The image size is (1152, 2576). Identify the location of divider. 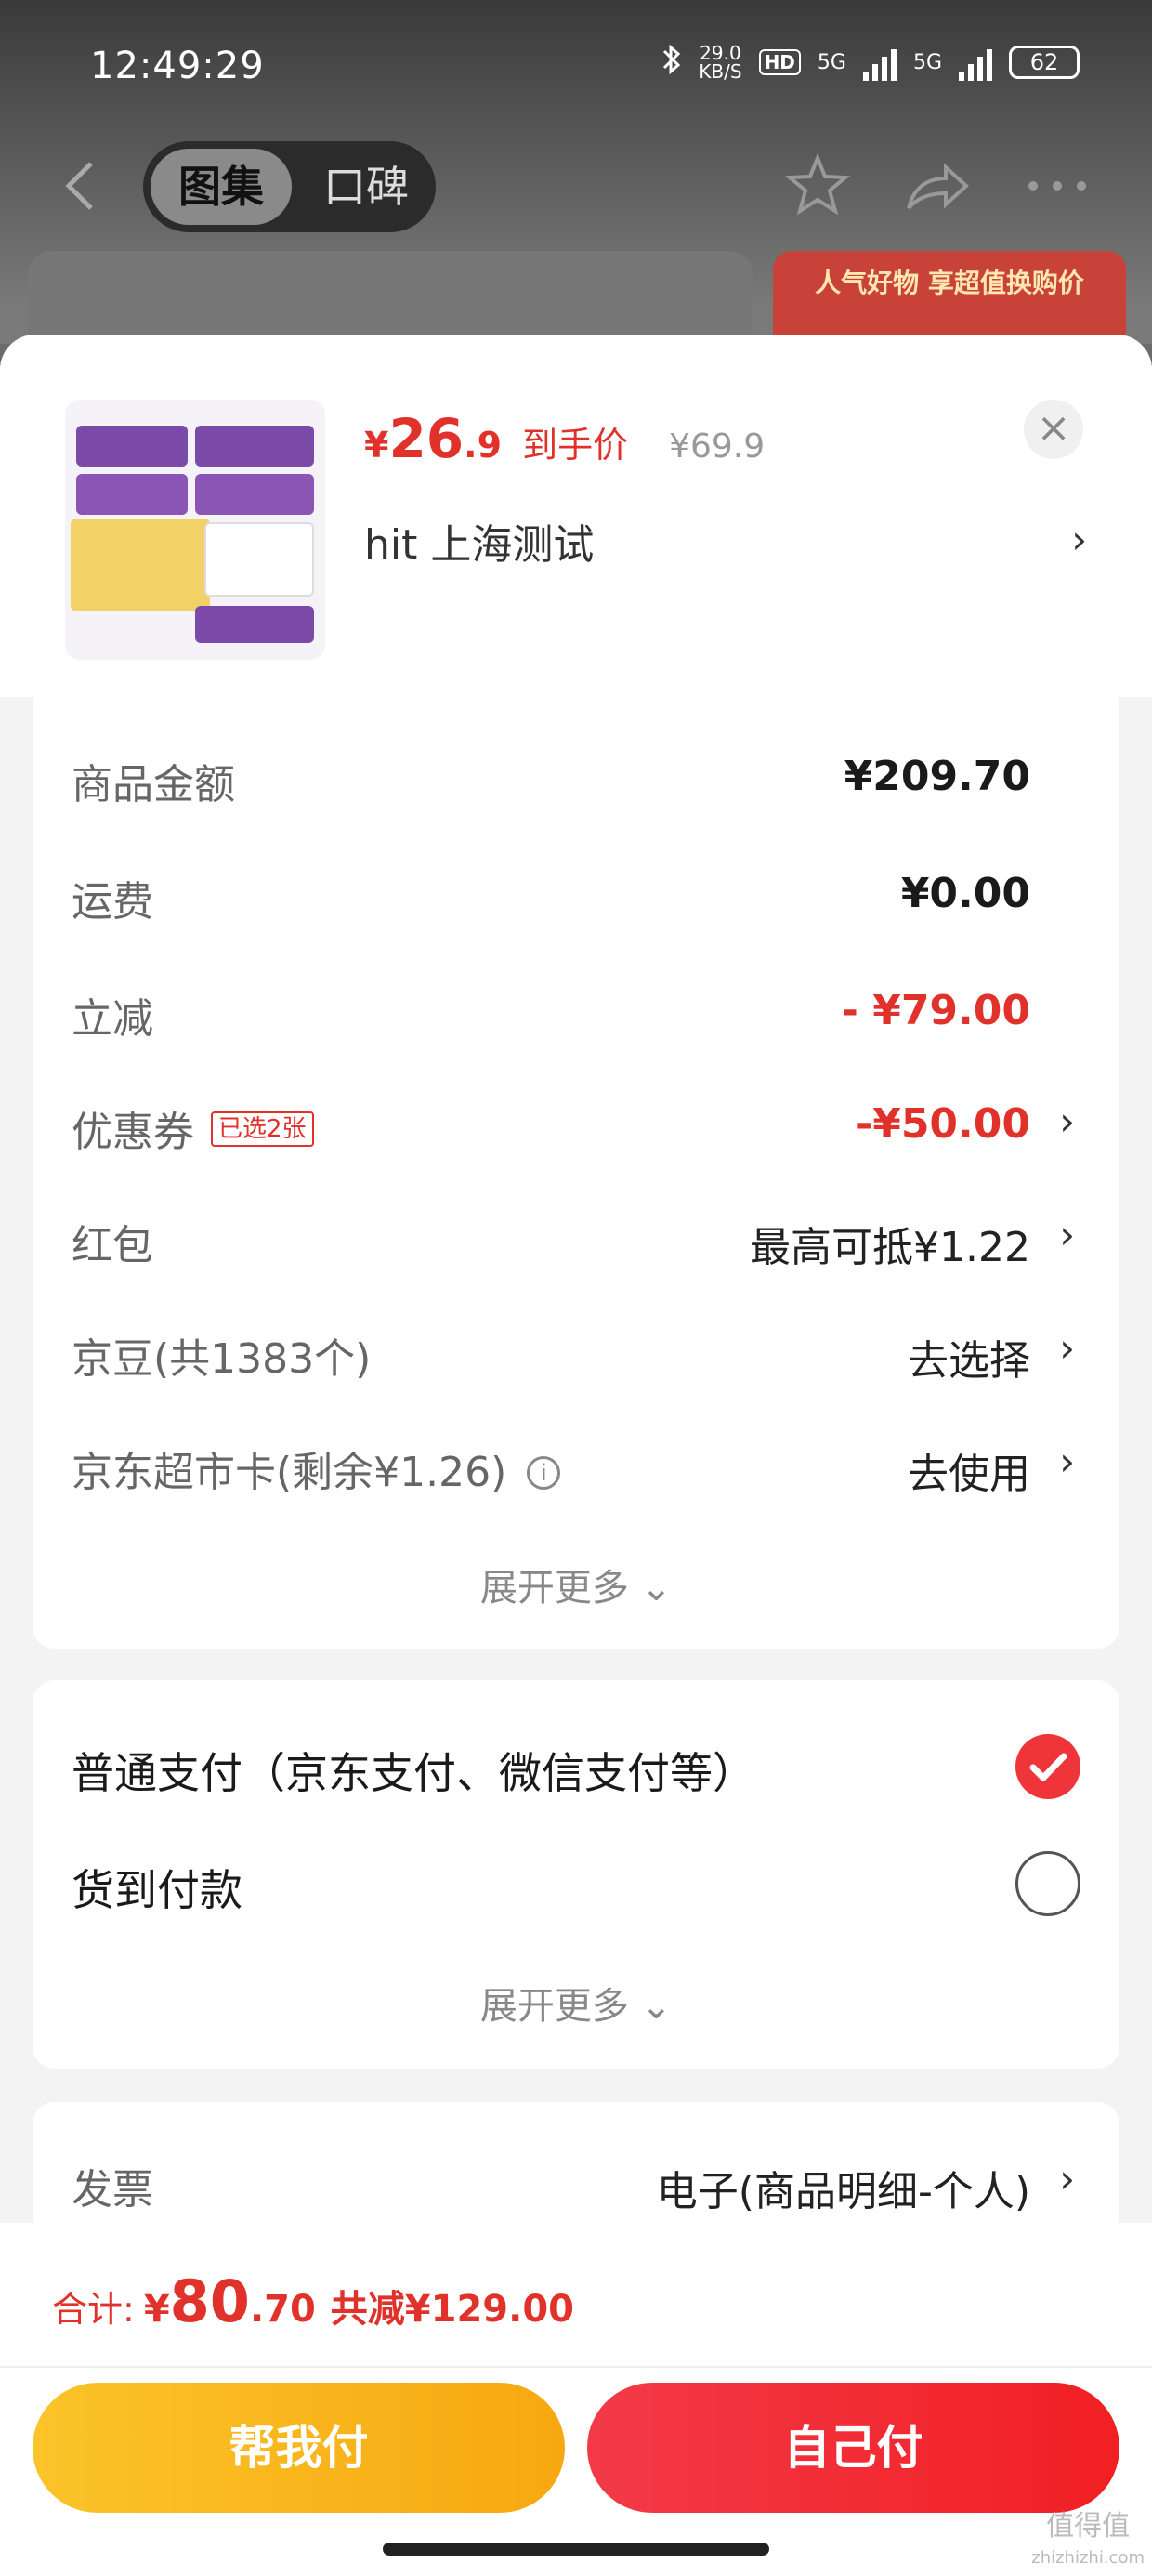
(576, 2367).